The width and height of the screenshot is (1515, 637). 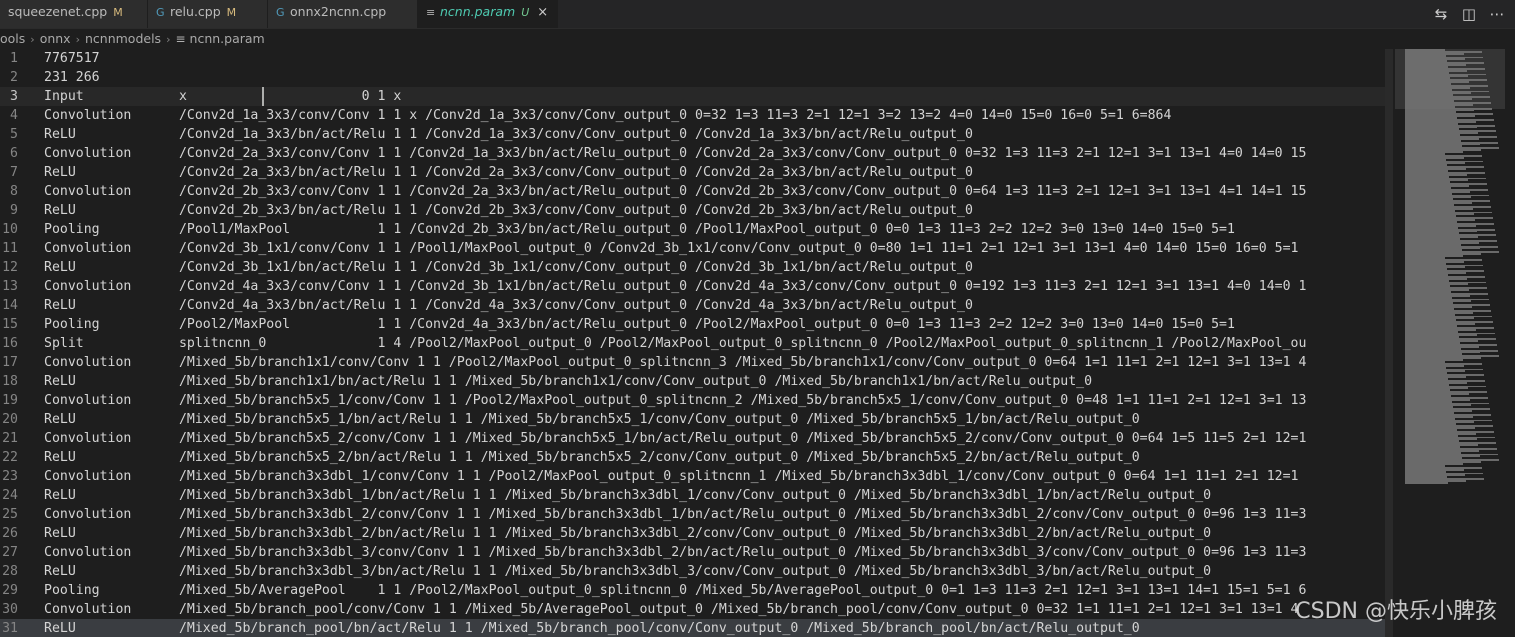 I want to click on breadcrumb-item: ncnnmodels, so click(x=123, y=38).